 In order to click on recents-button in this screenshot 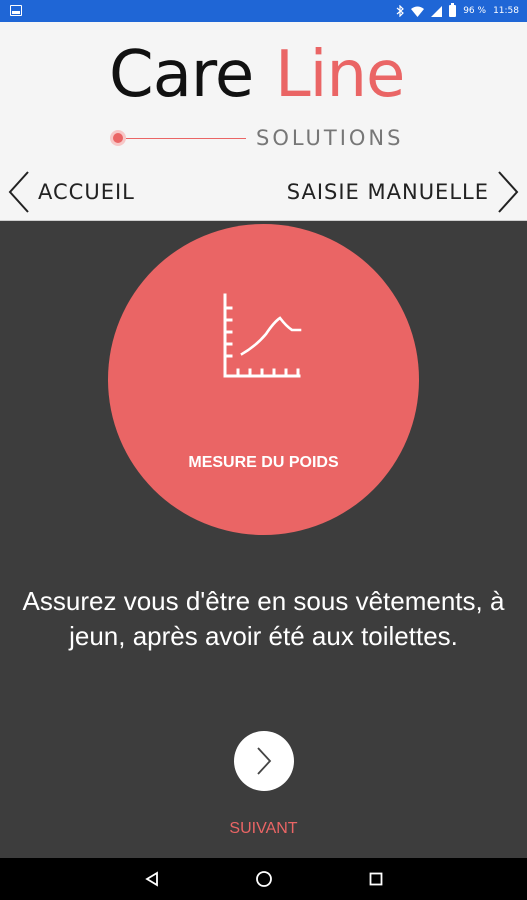, I will do `click(376, 879)`.